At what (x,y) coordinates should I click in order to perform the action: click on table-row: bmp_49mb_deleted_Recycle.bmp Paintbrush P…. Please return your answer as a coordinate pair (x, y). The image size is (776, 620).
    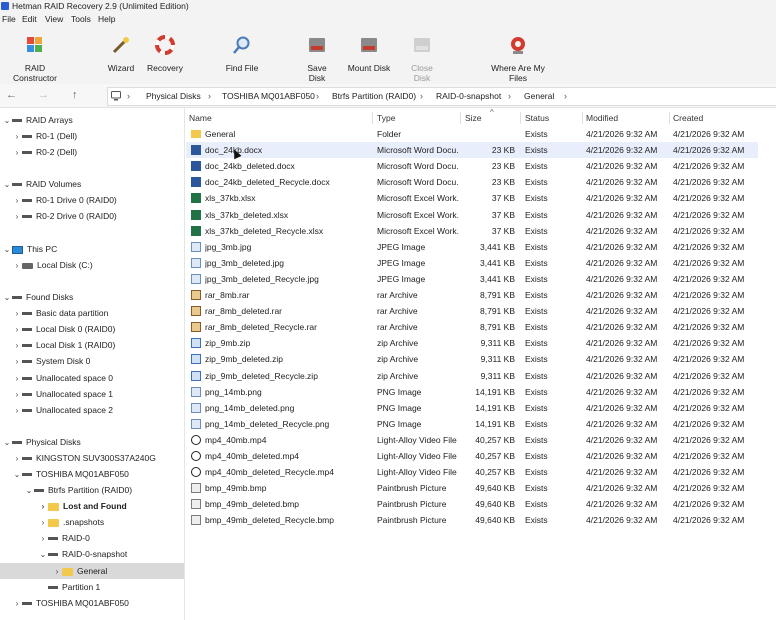
    Looking at the image, I should click on (472, 520).